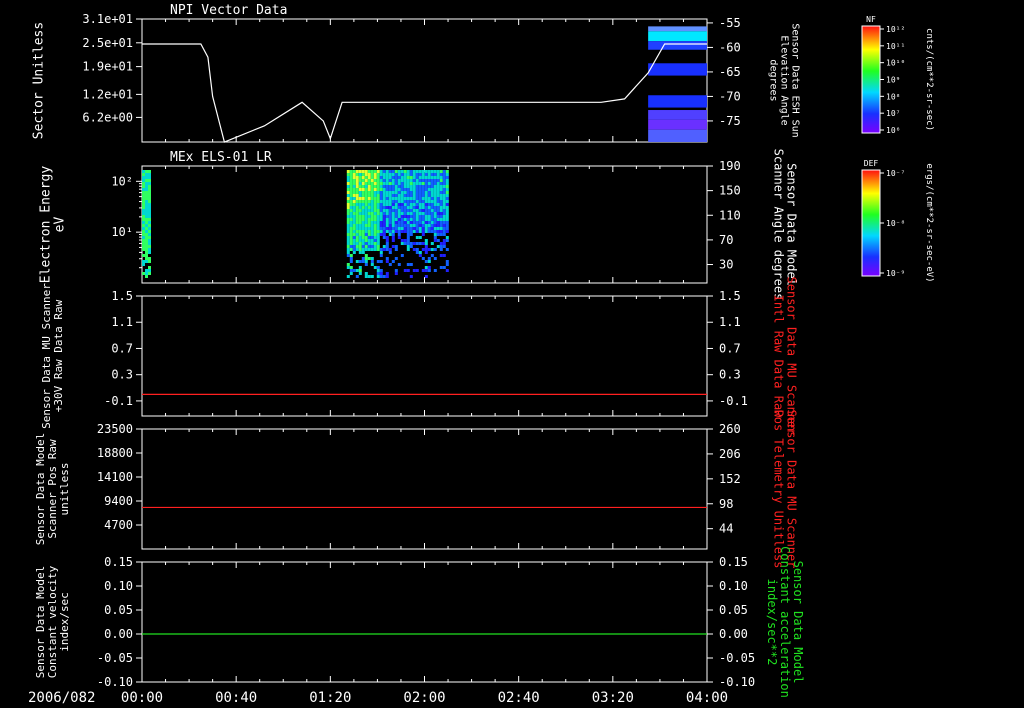 This screenshot has width=1024, height=708. I want to click on right-y-tick-label: 0.10, so click(733, 586).